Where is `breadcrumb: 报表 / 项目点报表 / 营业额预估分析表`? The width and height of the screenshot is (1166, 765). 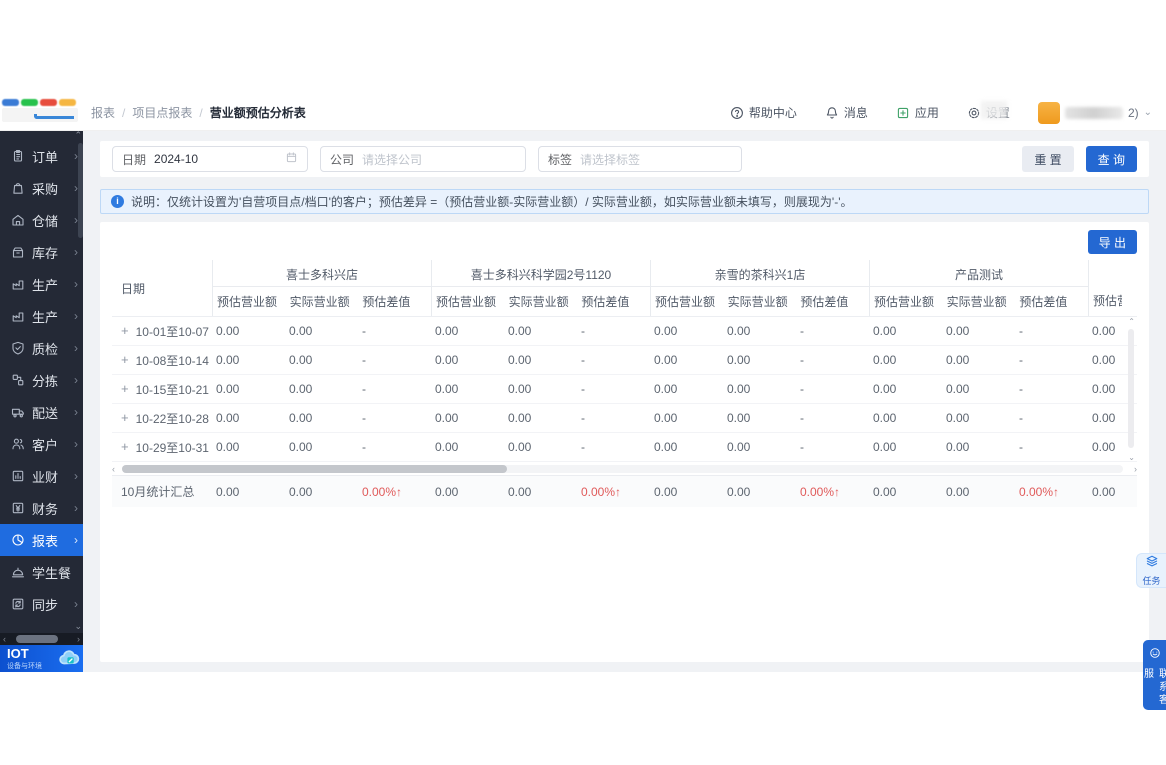
breadcrumb: 报表 / 项目点报表 / 营业额预估分析表 is located at coordinates (198, 112).